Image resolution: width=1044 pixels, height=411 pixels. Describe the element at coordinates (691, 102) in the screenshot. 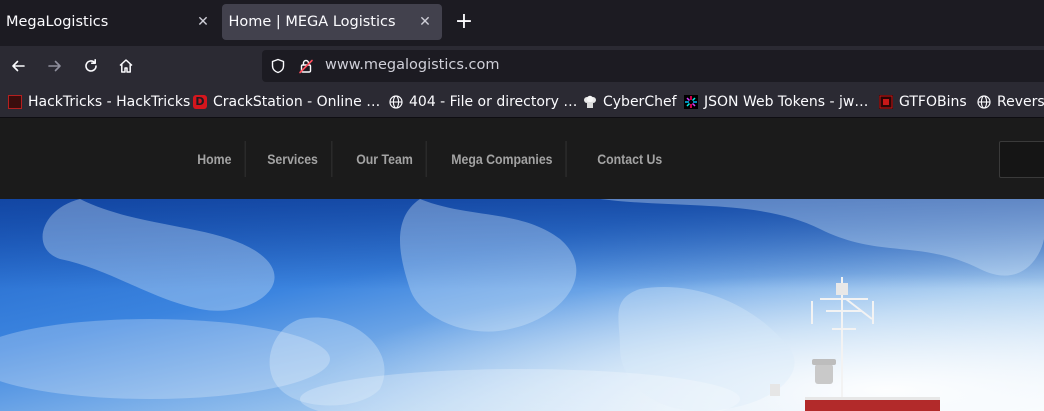

I see `jwt-icon` at that location.